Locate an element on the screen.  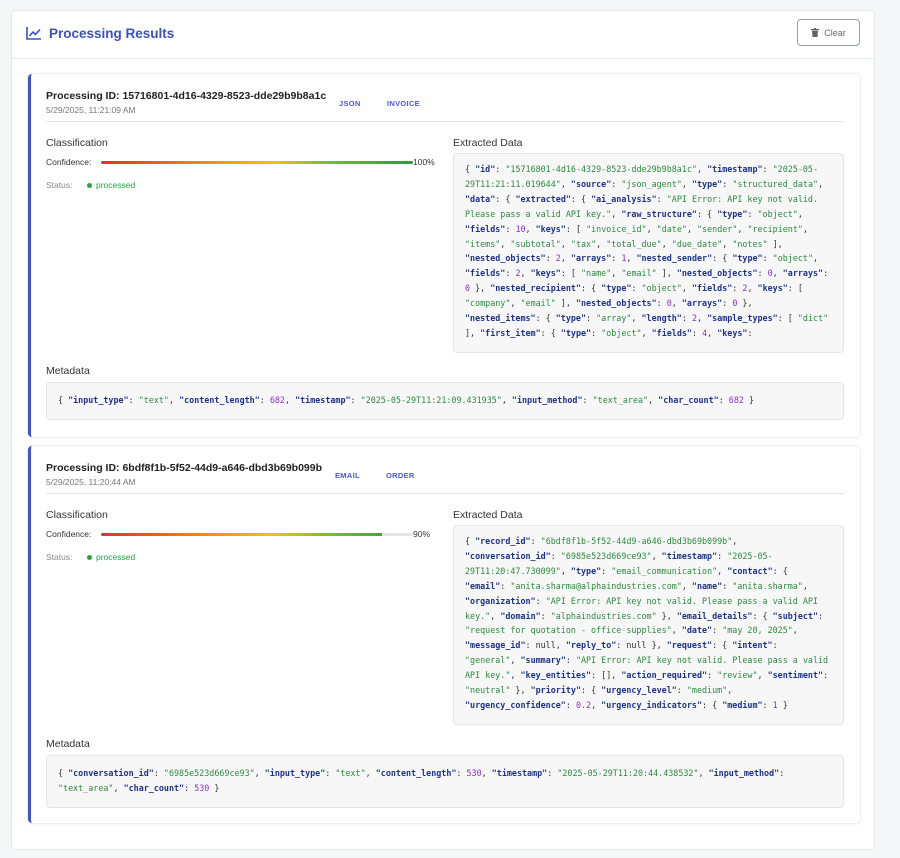
json-key: "domain" is located at coordinates (520, 615).